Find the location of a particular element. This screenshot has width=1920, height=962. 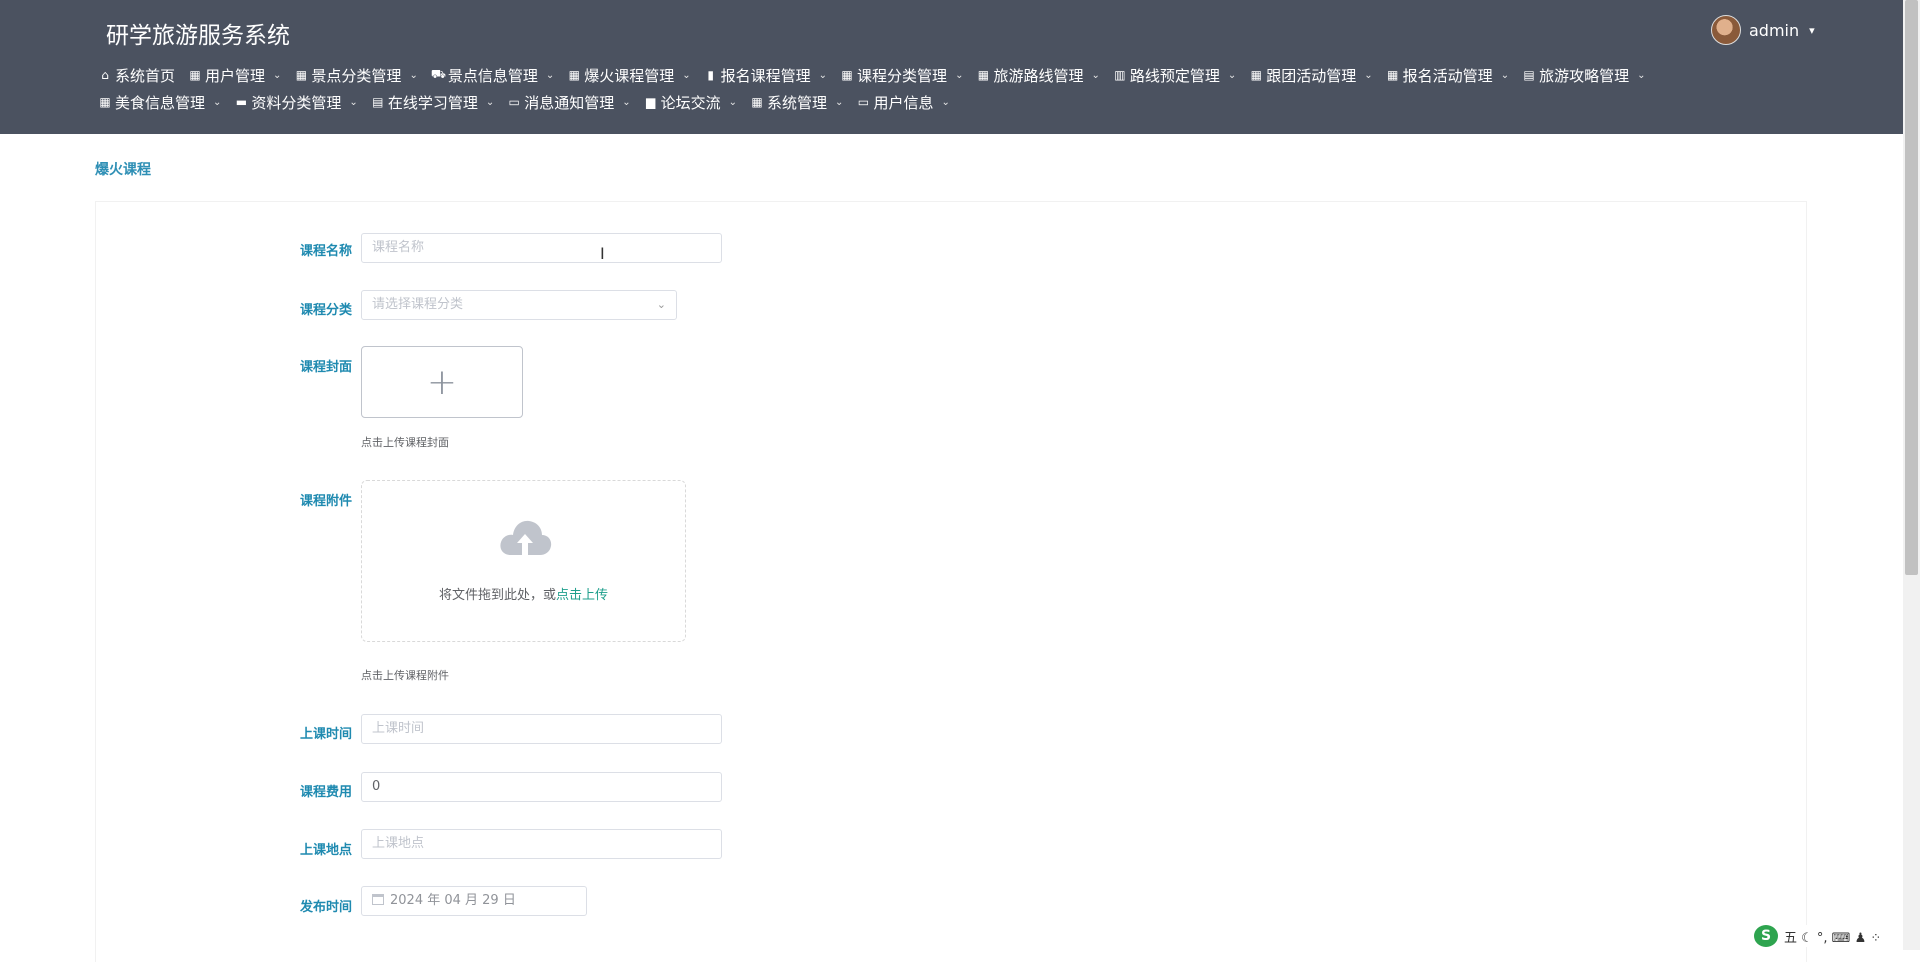

course-cover-label: 课程封面 is located at coordinates (325, 367).